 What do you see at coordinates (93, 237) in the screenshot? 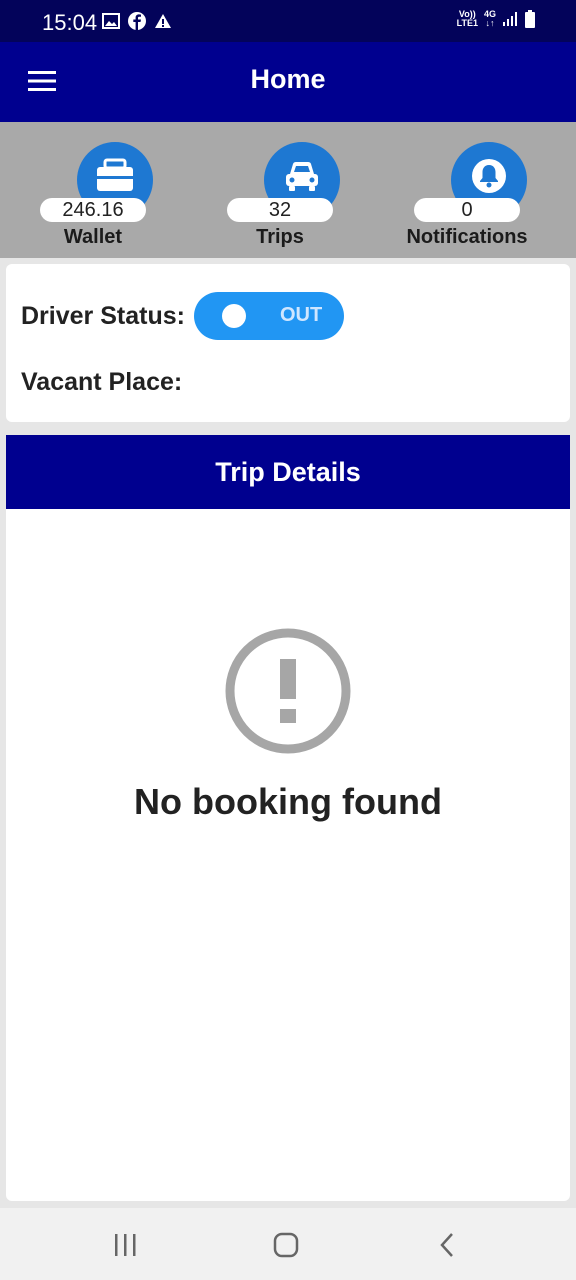
I see `wallet-label: Wallet` at bounding box center [93, 237].